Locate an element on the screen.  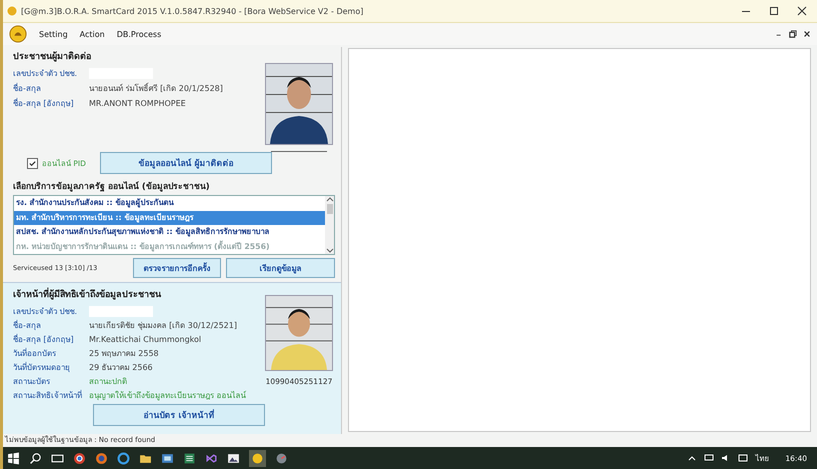
scroll-up-icon is located at coordinates (330, 199).